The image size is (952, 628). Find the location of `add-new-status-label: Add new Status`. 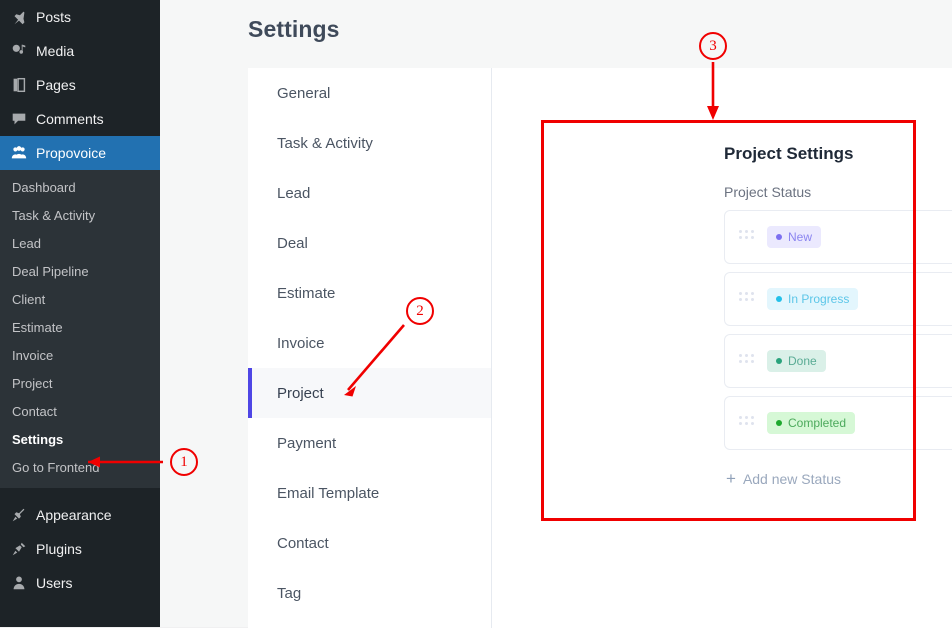

add-new-status-label: Add new Status is located at coordinates (791, 478).